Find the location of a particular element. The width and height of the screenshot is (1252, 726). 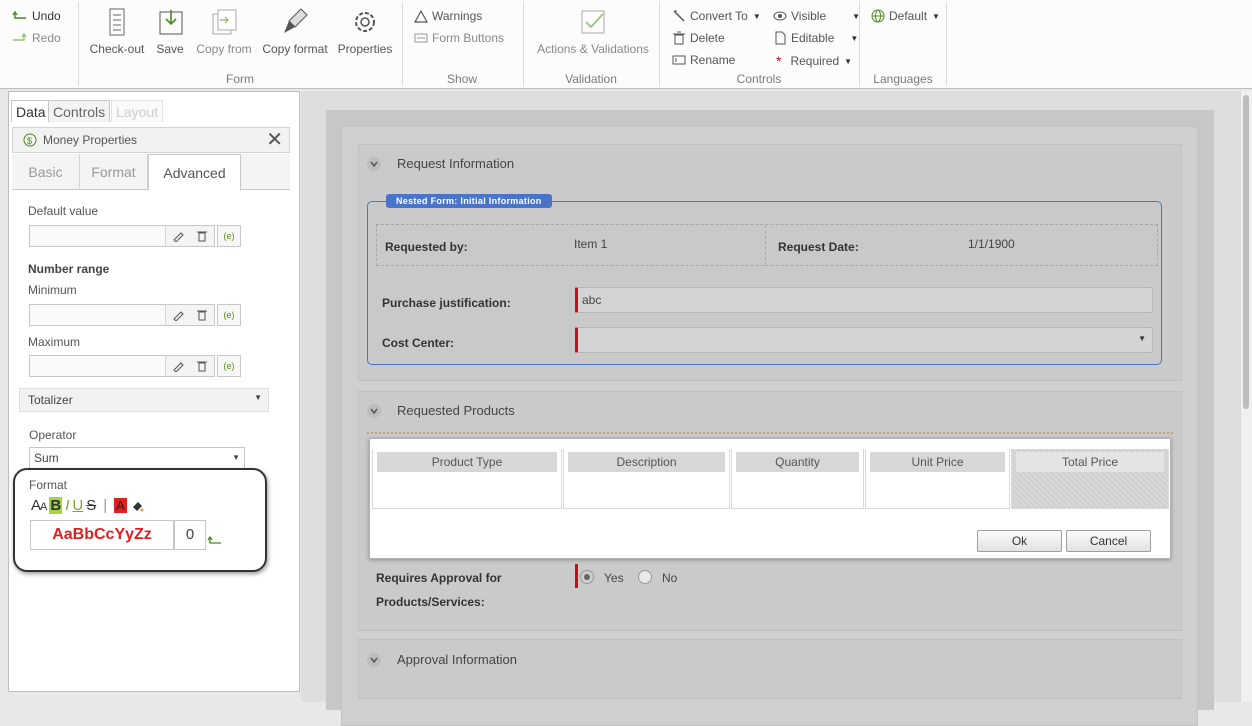

delete-button: Delete is located at coordinates (698, 38).